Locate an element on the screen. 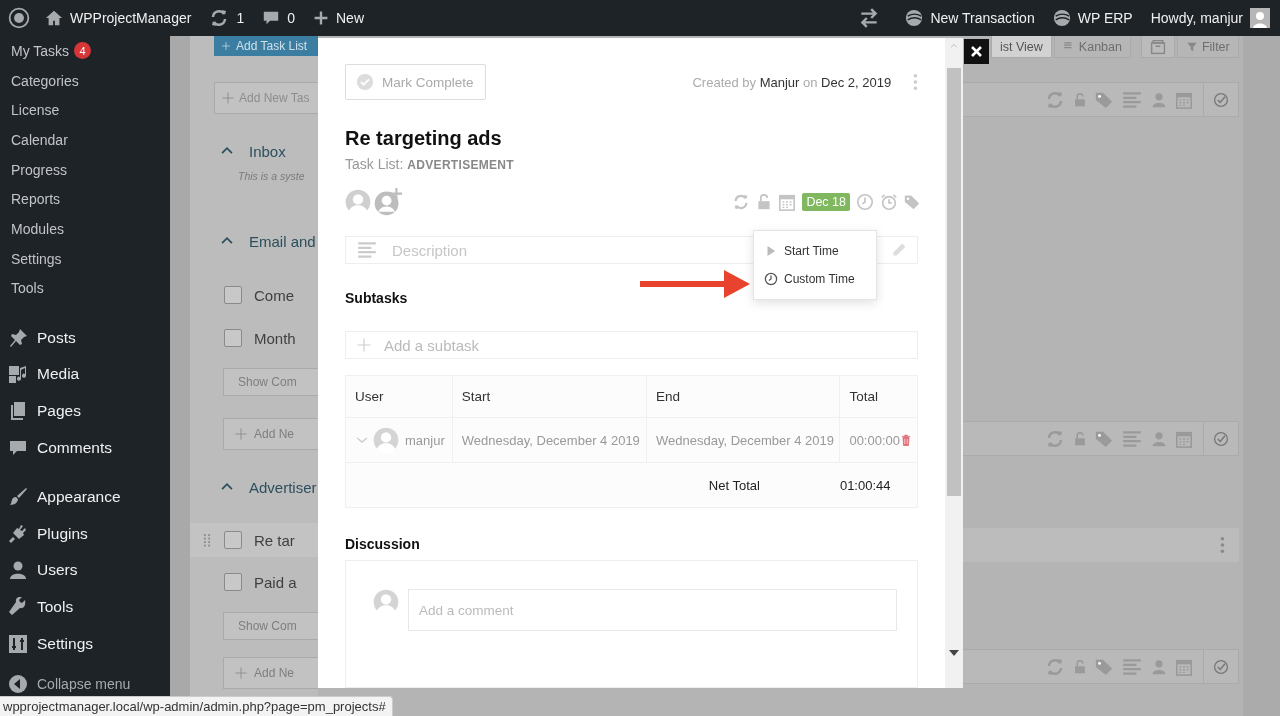  pin-icon is located at coordinates (18, 337).